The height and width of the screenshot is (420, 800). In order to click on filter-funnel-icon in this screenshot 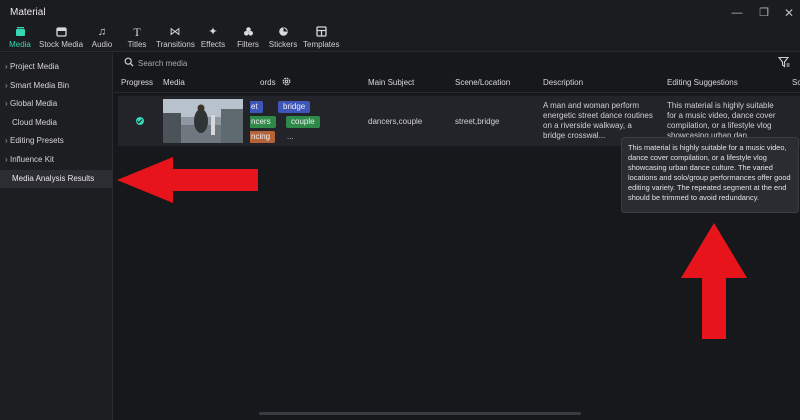, I will do `click(783, 62)`.